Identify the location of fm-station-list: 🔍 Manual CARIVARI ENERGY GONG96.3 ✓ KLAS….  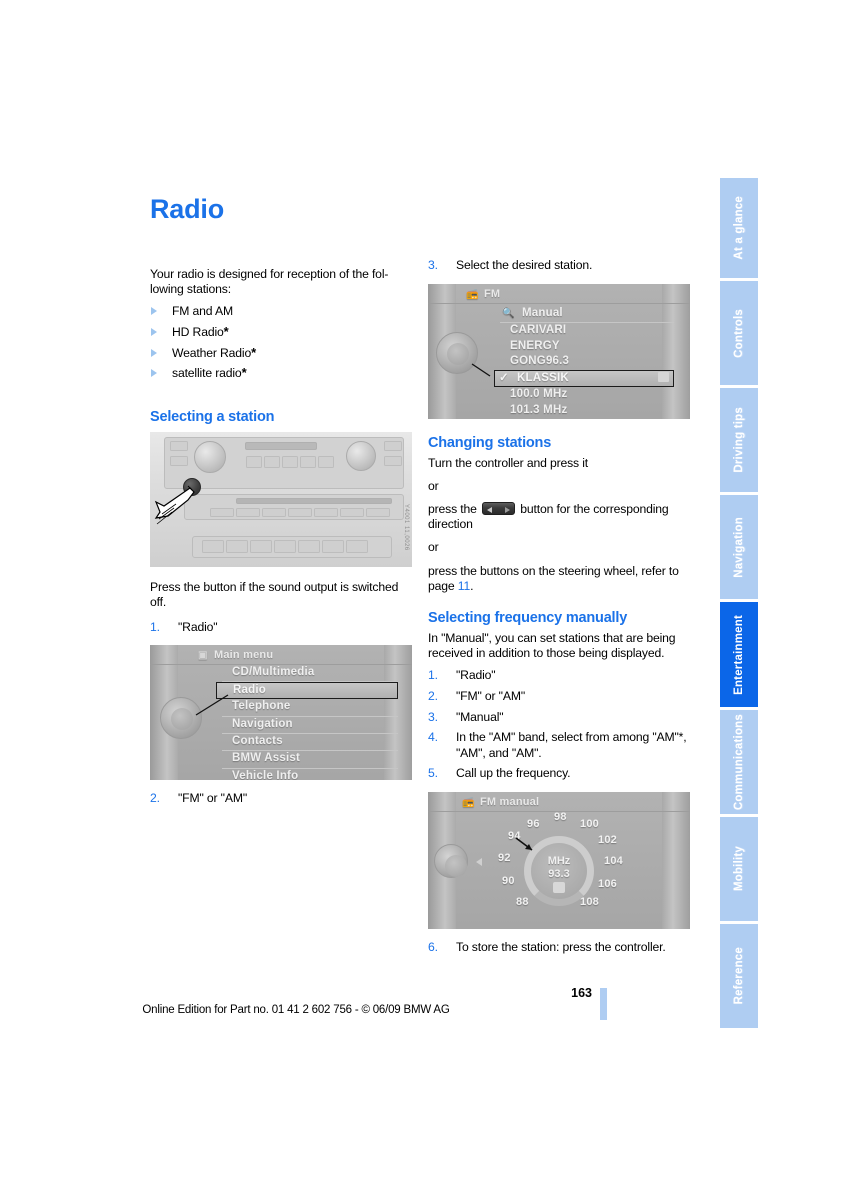
(584, 362).